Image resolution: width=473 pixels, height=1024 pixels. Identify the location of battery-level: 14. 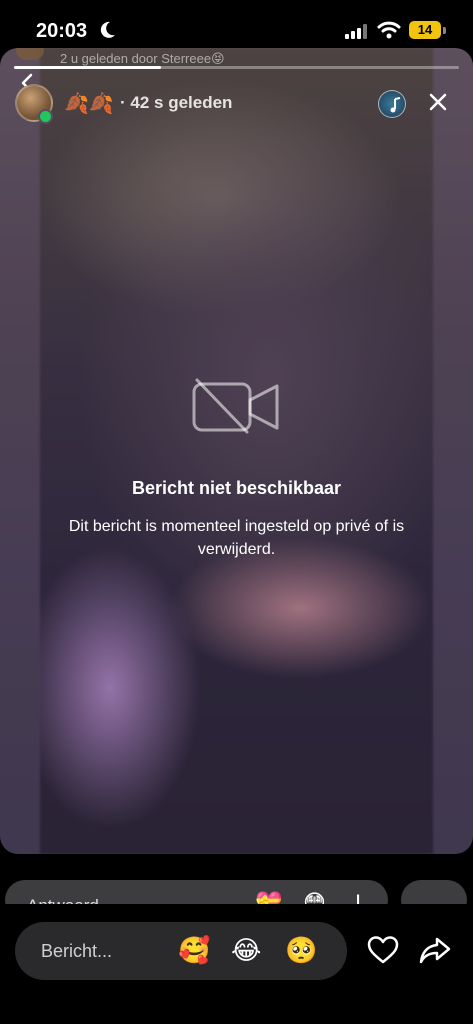
(425, 29).